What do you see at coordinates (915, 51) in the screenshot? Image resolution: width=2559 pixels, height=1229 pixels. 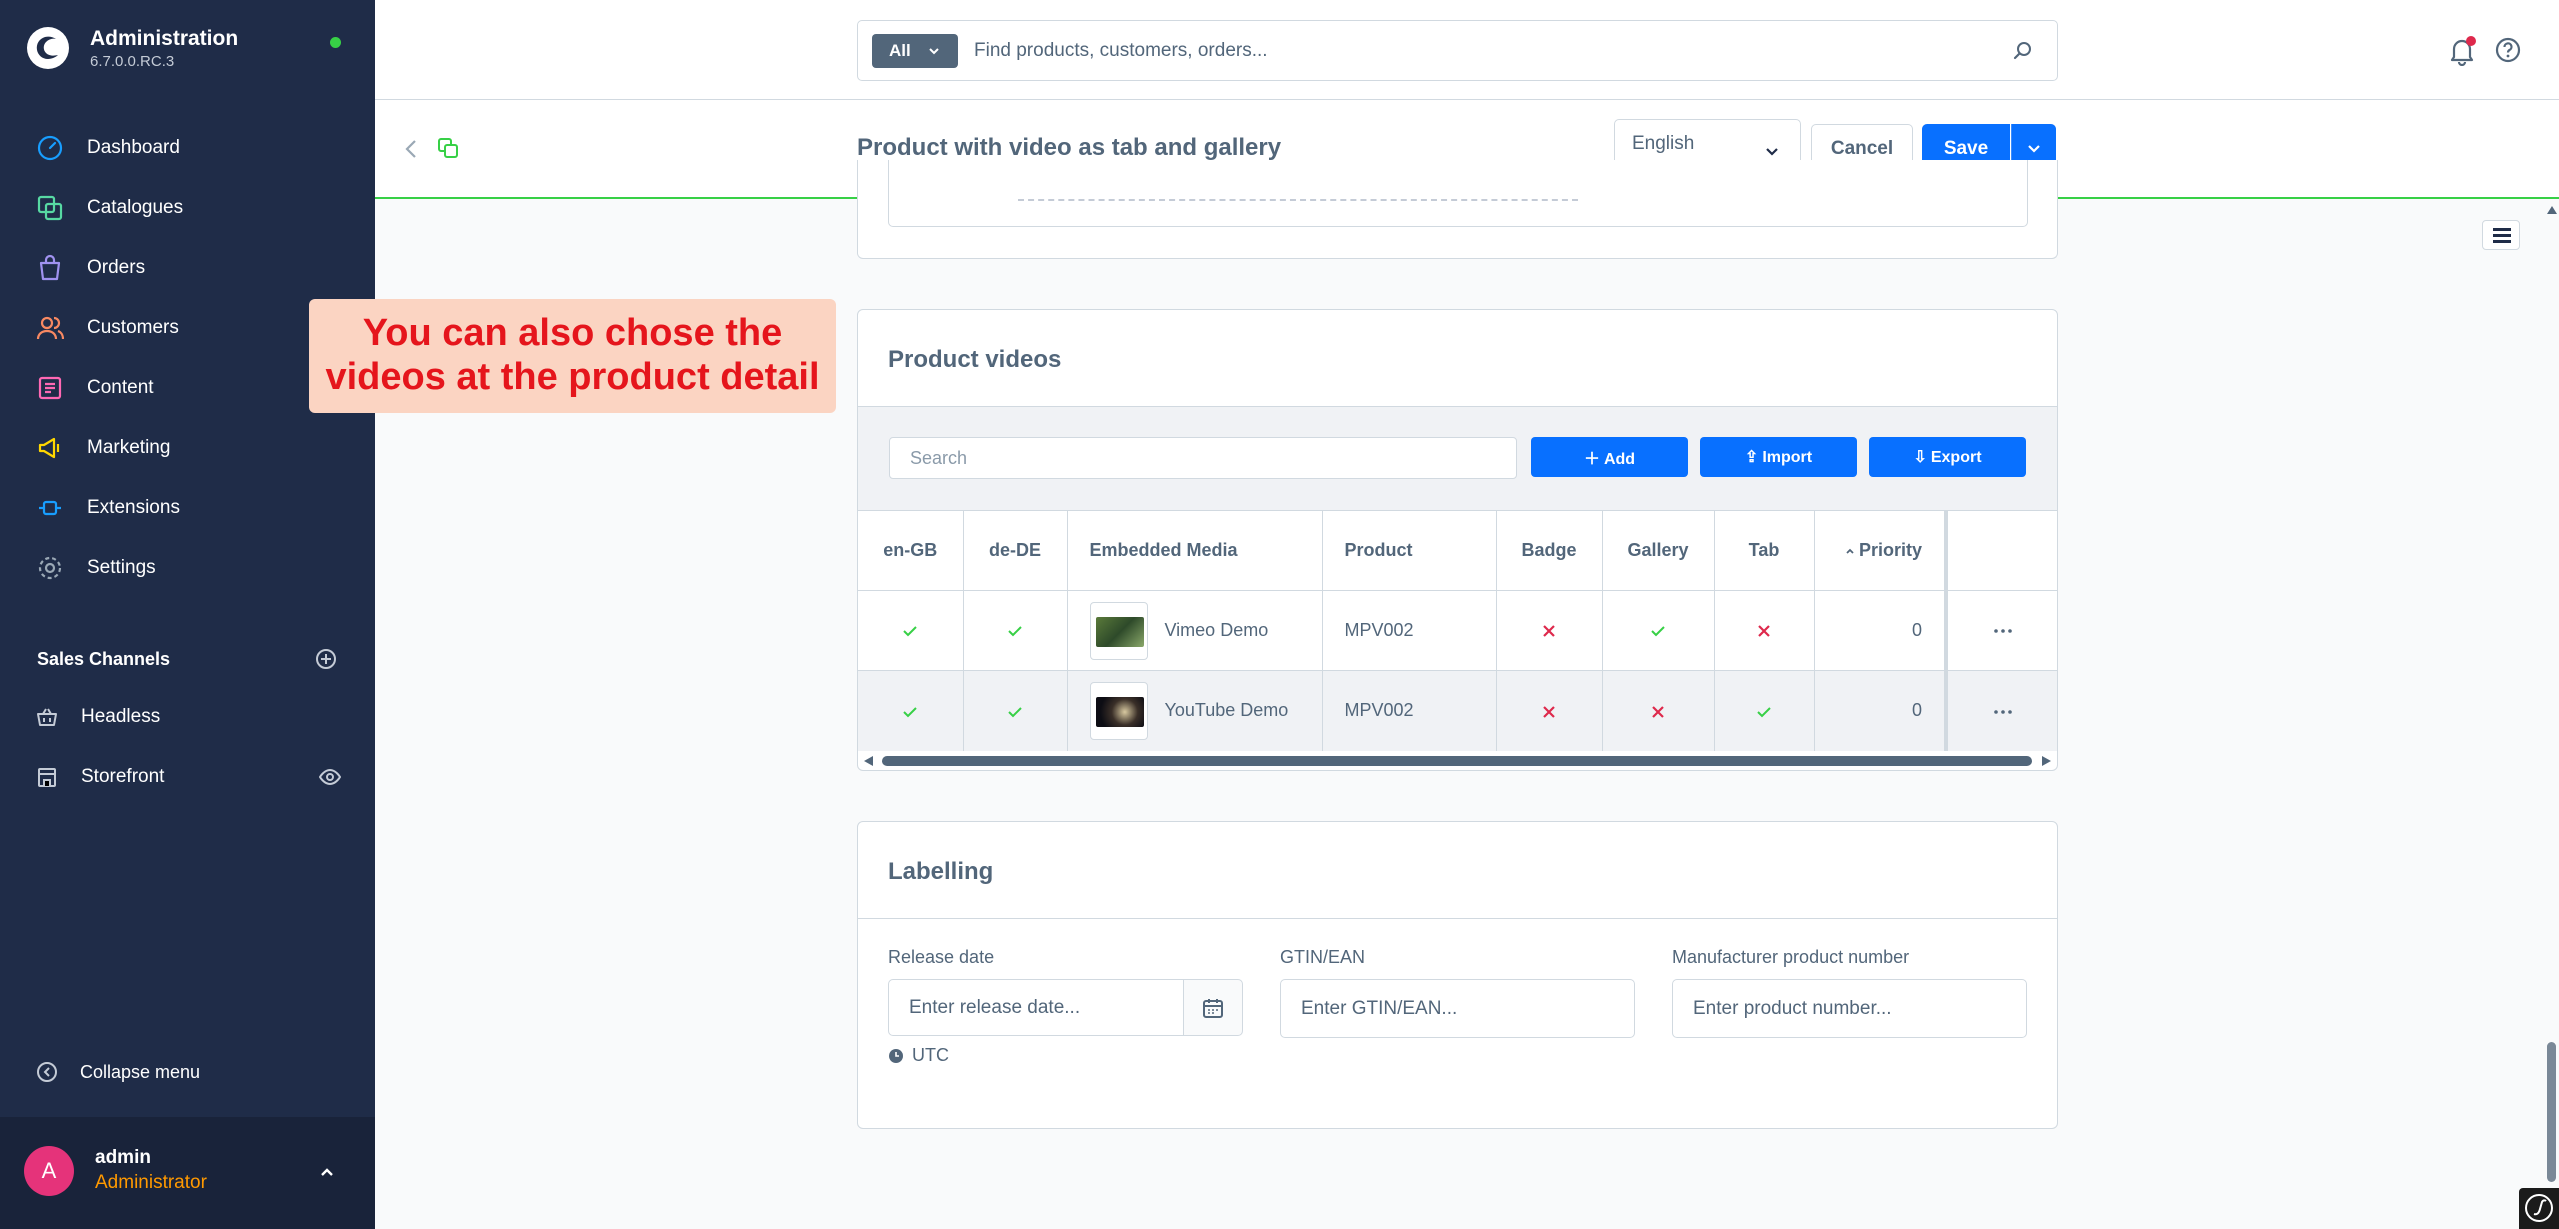 I see `search-type-select: All` at bounding box center [915, 51].